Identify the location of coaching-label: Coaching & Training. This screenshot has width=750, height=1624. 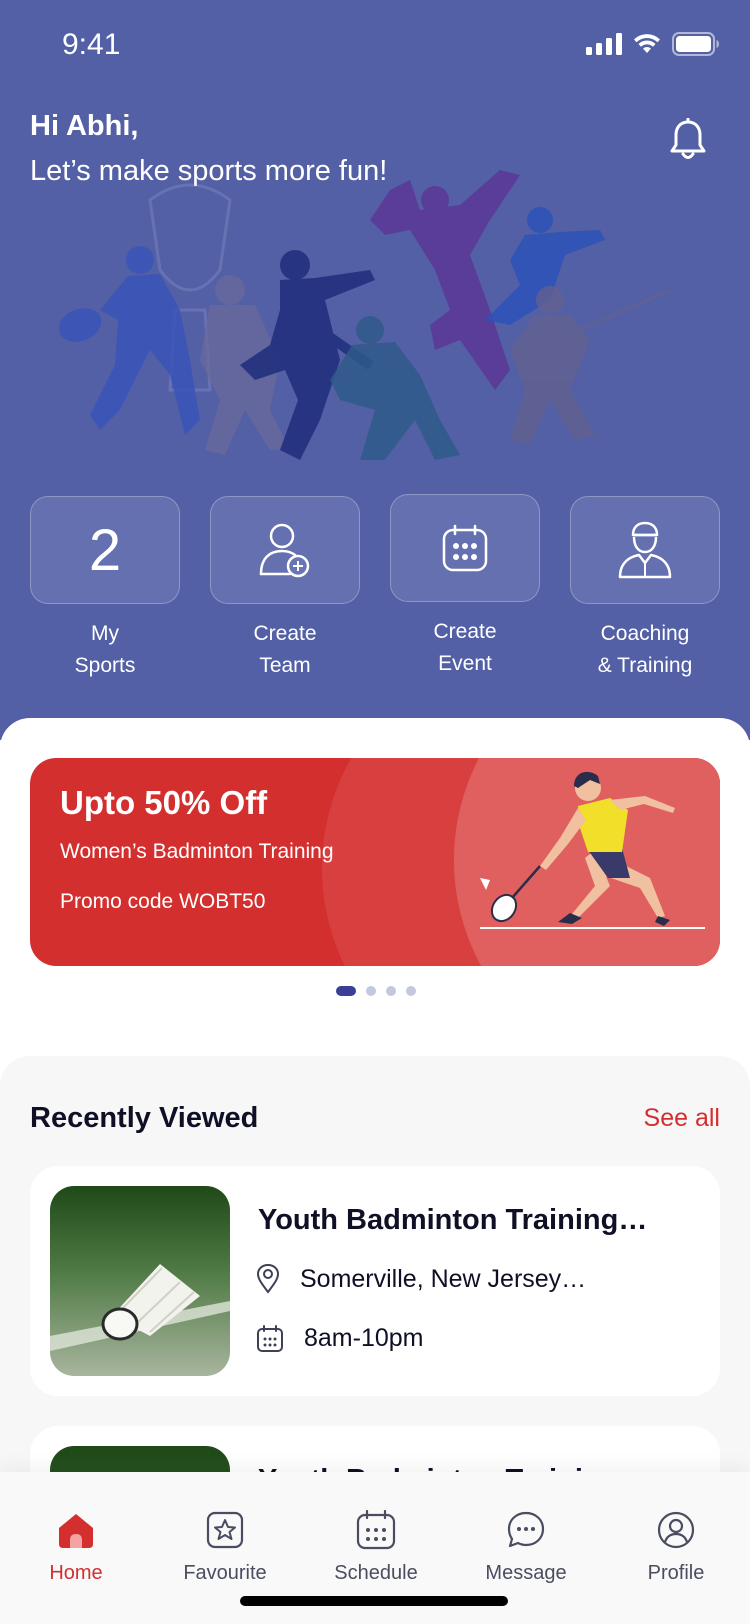
(645, 649).